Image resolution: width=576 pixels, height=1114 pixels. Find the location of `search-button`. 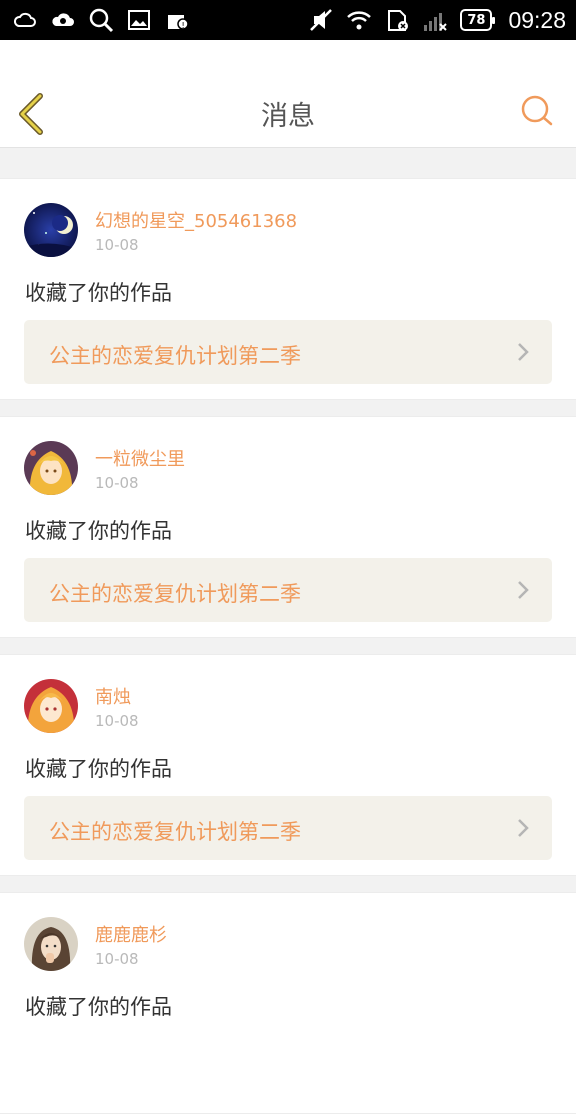

search-button is located at coordinates (537, 111).